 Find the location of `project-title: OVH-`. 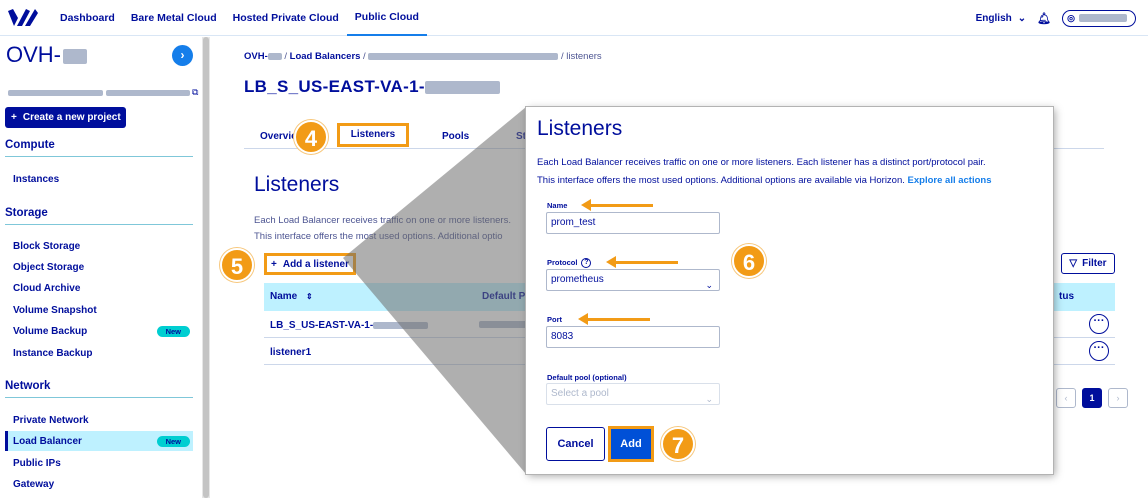

project-title: OVH- is located at coordinates (46, 55).